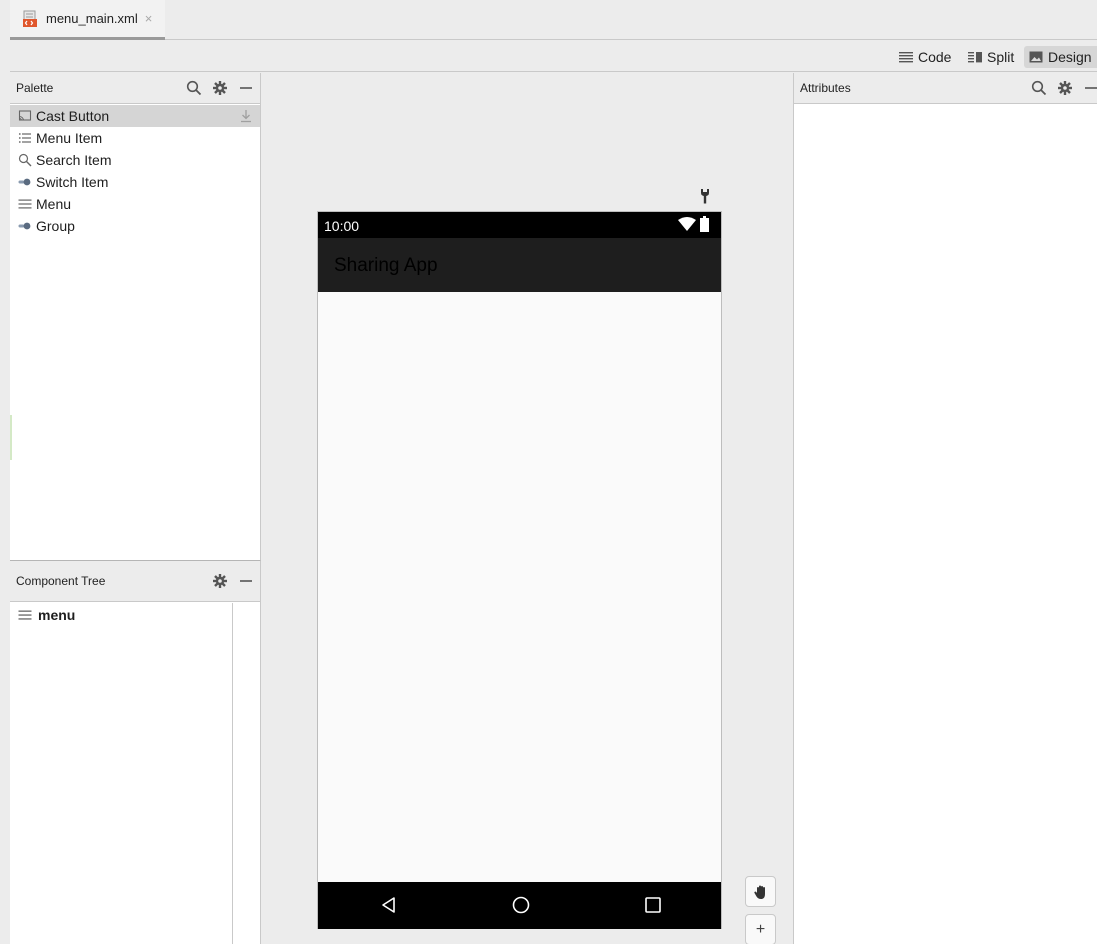  What do you see at coordinates (1036, 57) in the screenshot?
I see `design-view-icon` at bounding box center [1036, 57].